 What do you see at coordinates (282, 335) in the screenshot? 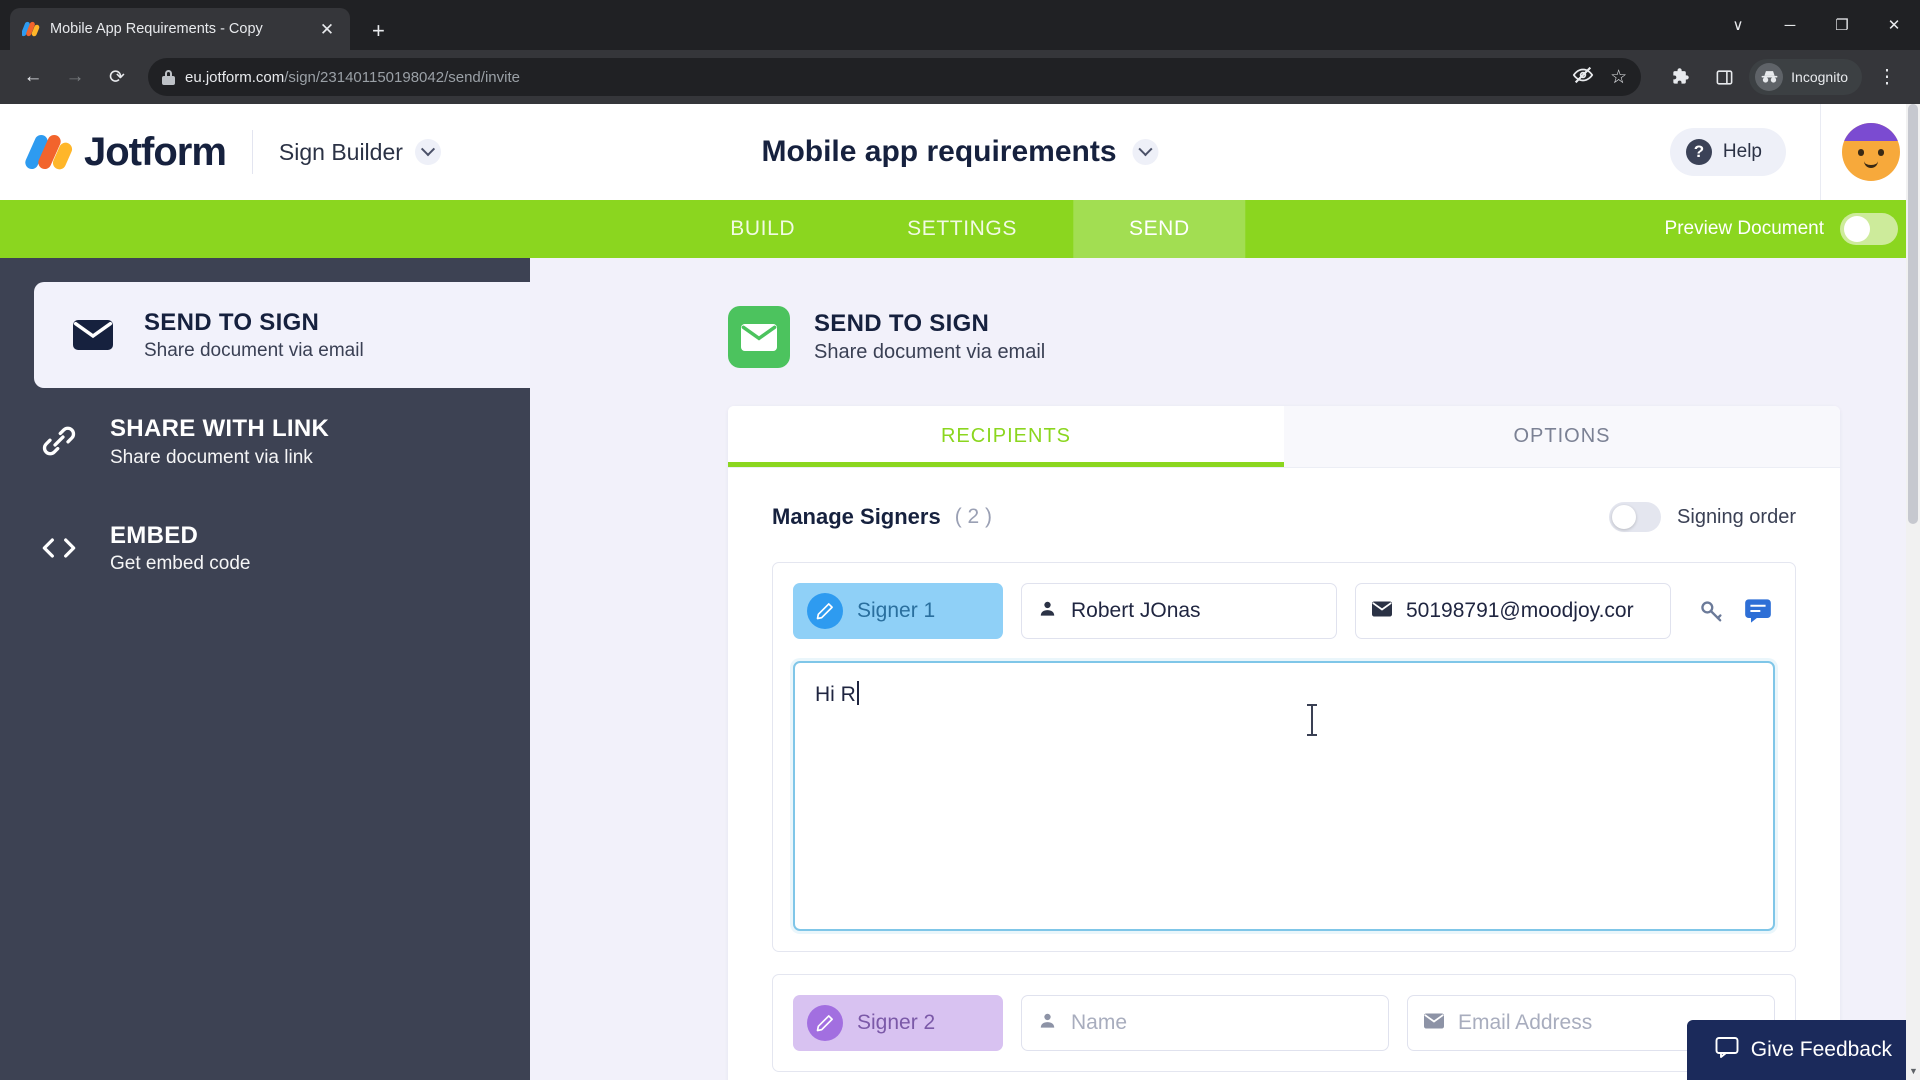
I see `sidebar-item-send-to-sign: SEND TO SIGN Share document via email` at bounding box center [282, 335].